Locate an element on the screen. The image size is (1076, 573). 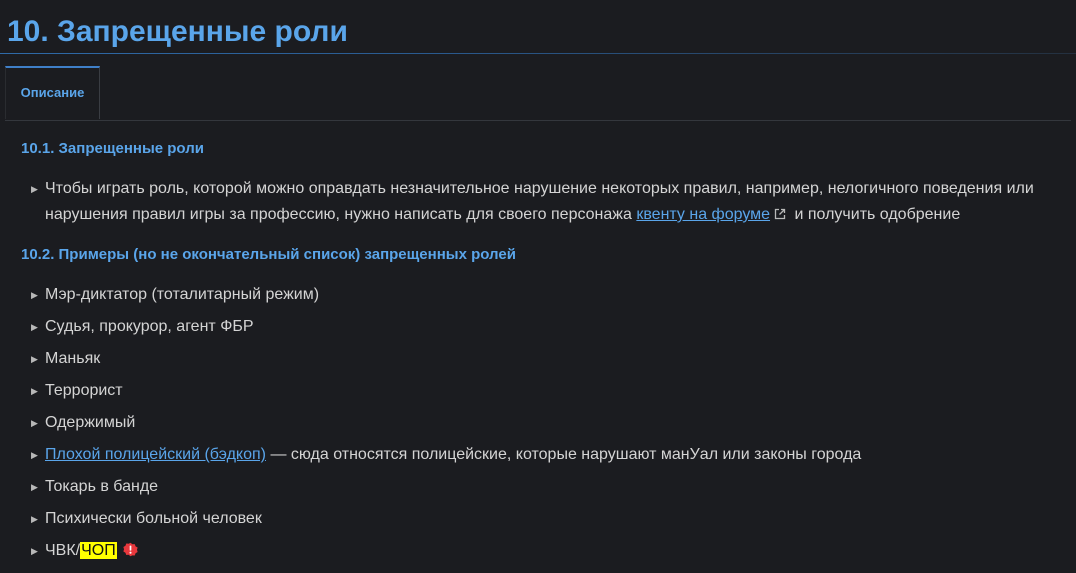
list-item: Маньяк is located at coordinates (73, 358).